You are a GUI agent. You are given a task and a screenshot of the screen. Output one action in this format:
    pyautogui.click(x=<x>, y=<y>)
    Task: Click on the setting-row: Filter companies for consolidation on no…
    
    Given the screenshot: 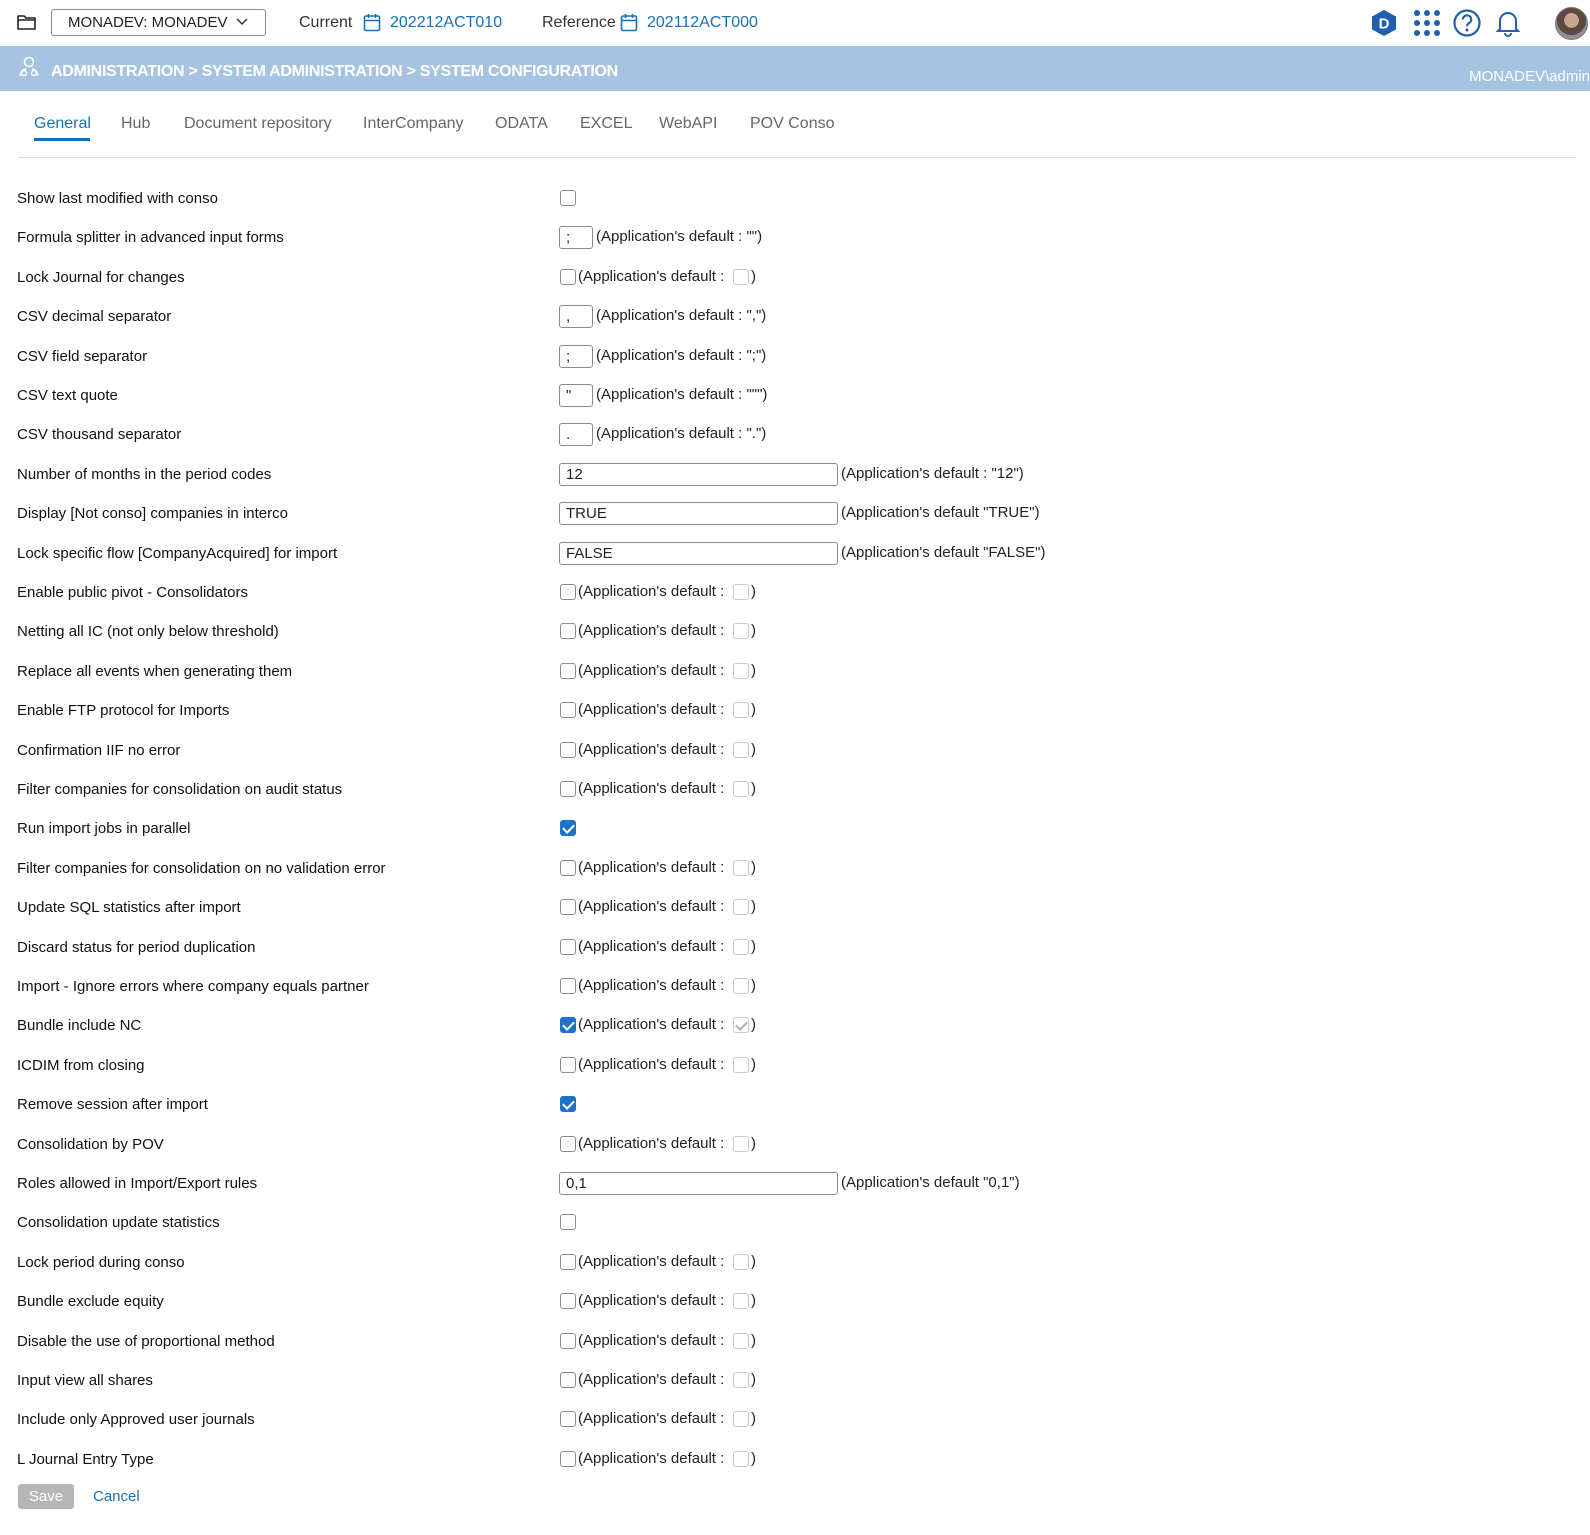 What is the action you would take?
    pyautogui.click(x=795, y=869)
    